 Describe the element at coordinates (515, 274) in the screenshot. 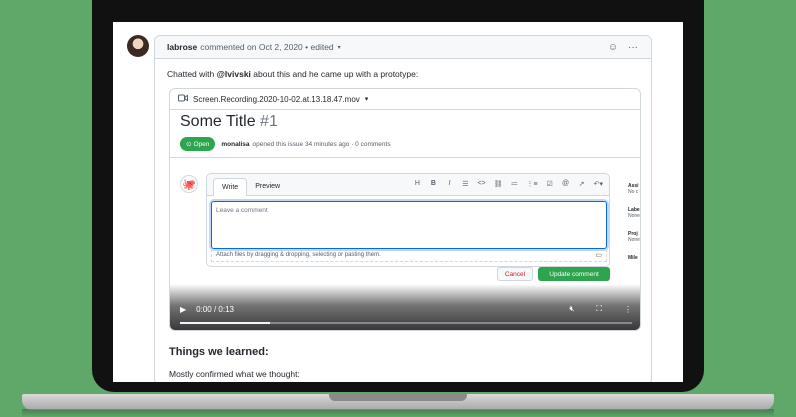

I see `cancel-button: Cancel` at that location.